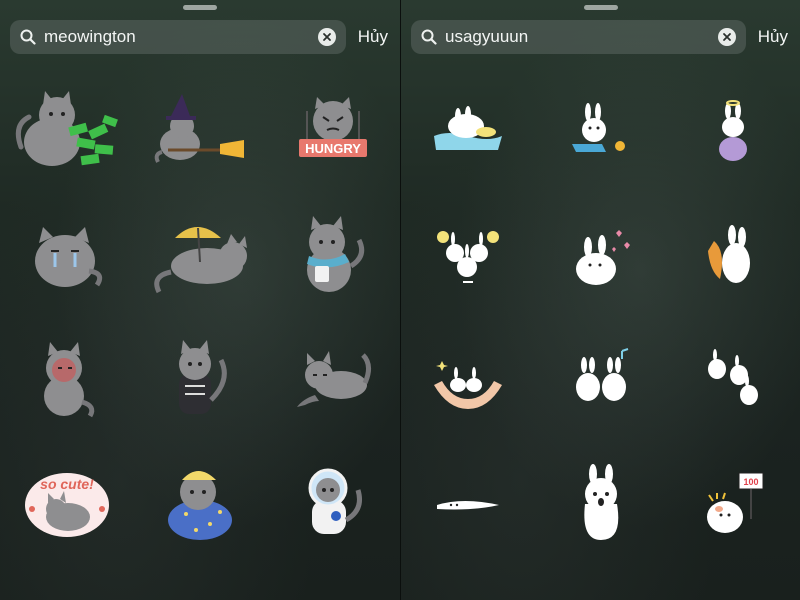 This screenshot has width=800, height=600. What do you see at coordinates (333, 380) in the screenshot?
I see `cat-lying-back-sticker` at bounding box center [333, 380].